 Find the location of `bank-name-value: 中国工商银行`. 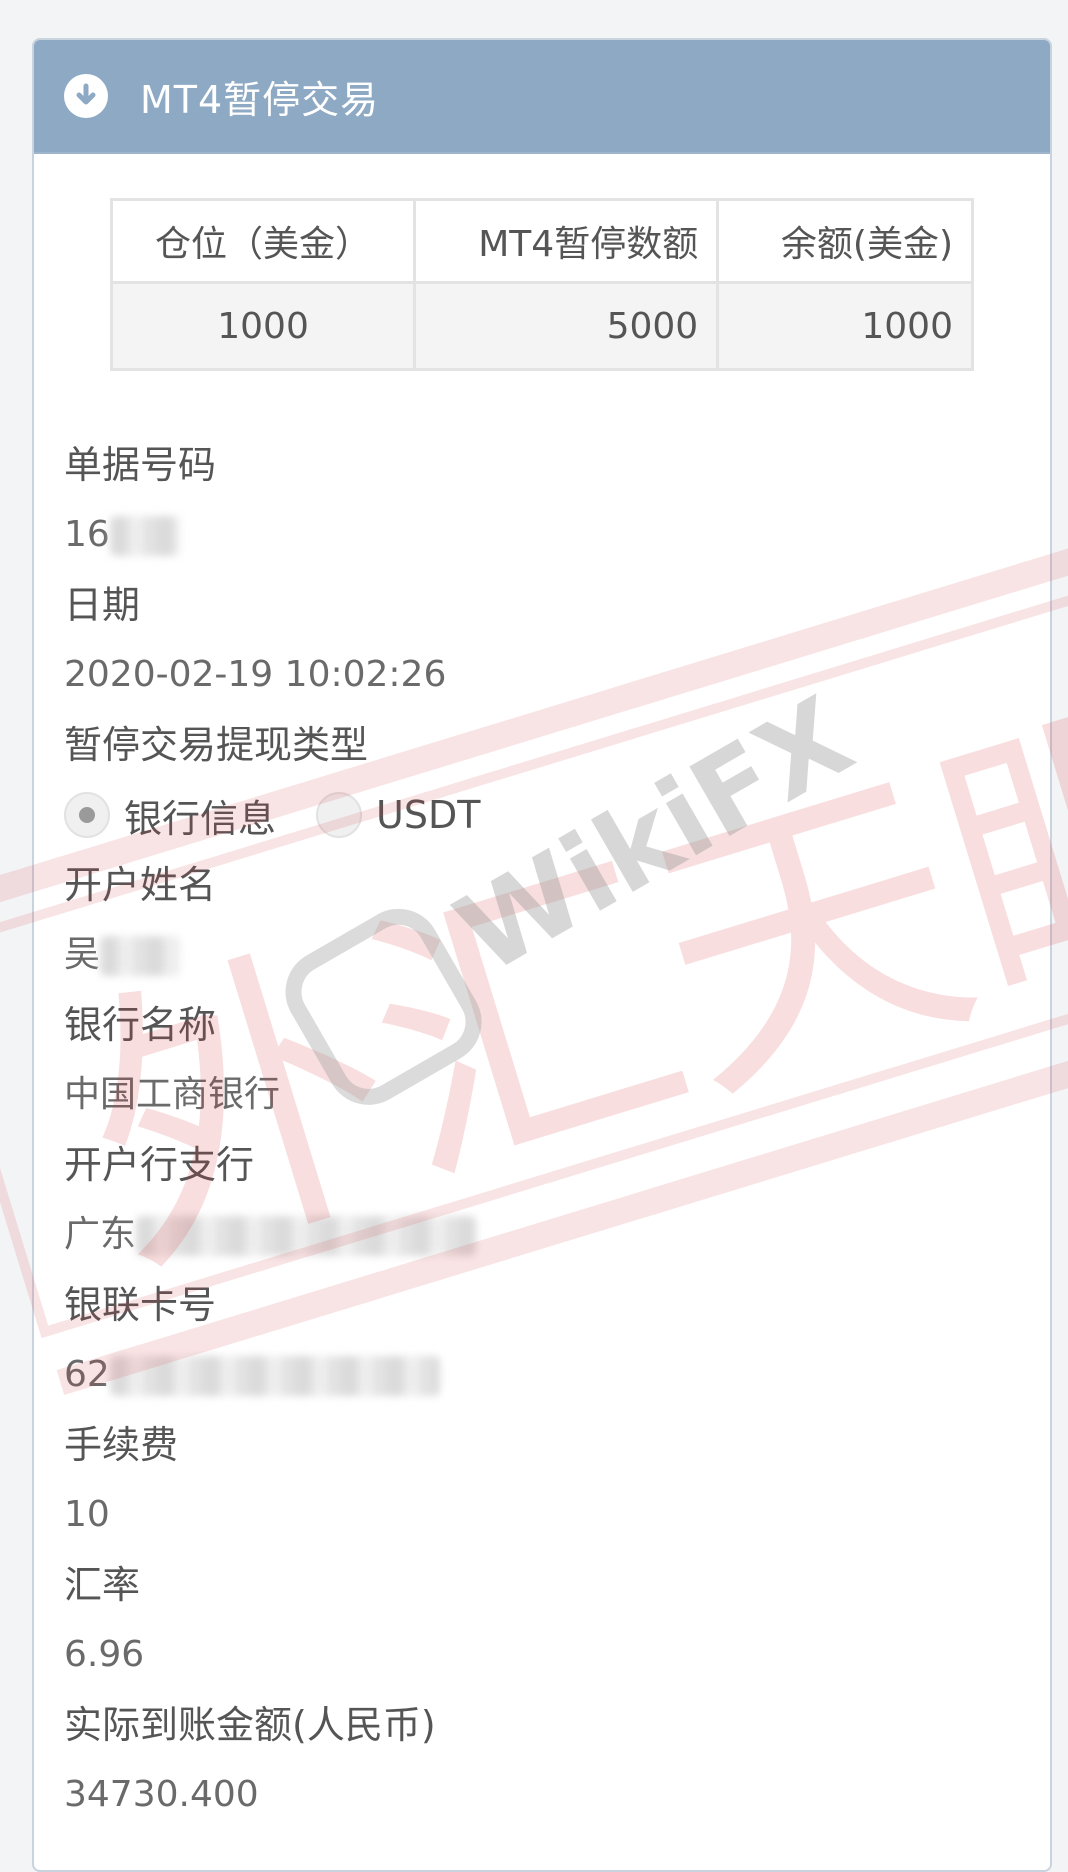

bank-name-value: 中国工商银行 is located at coordinates (172, 1094).